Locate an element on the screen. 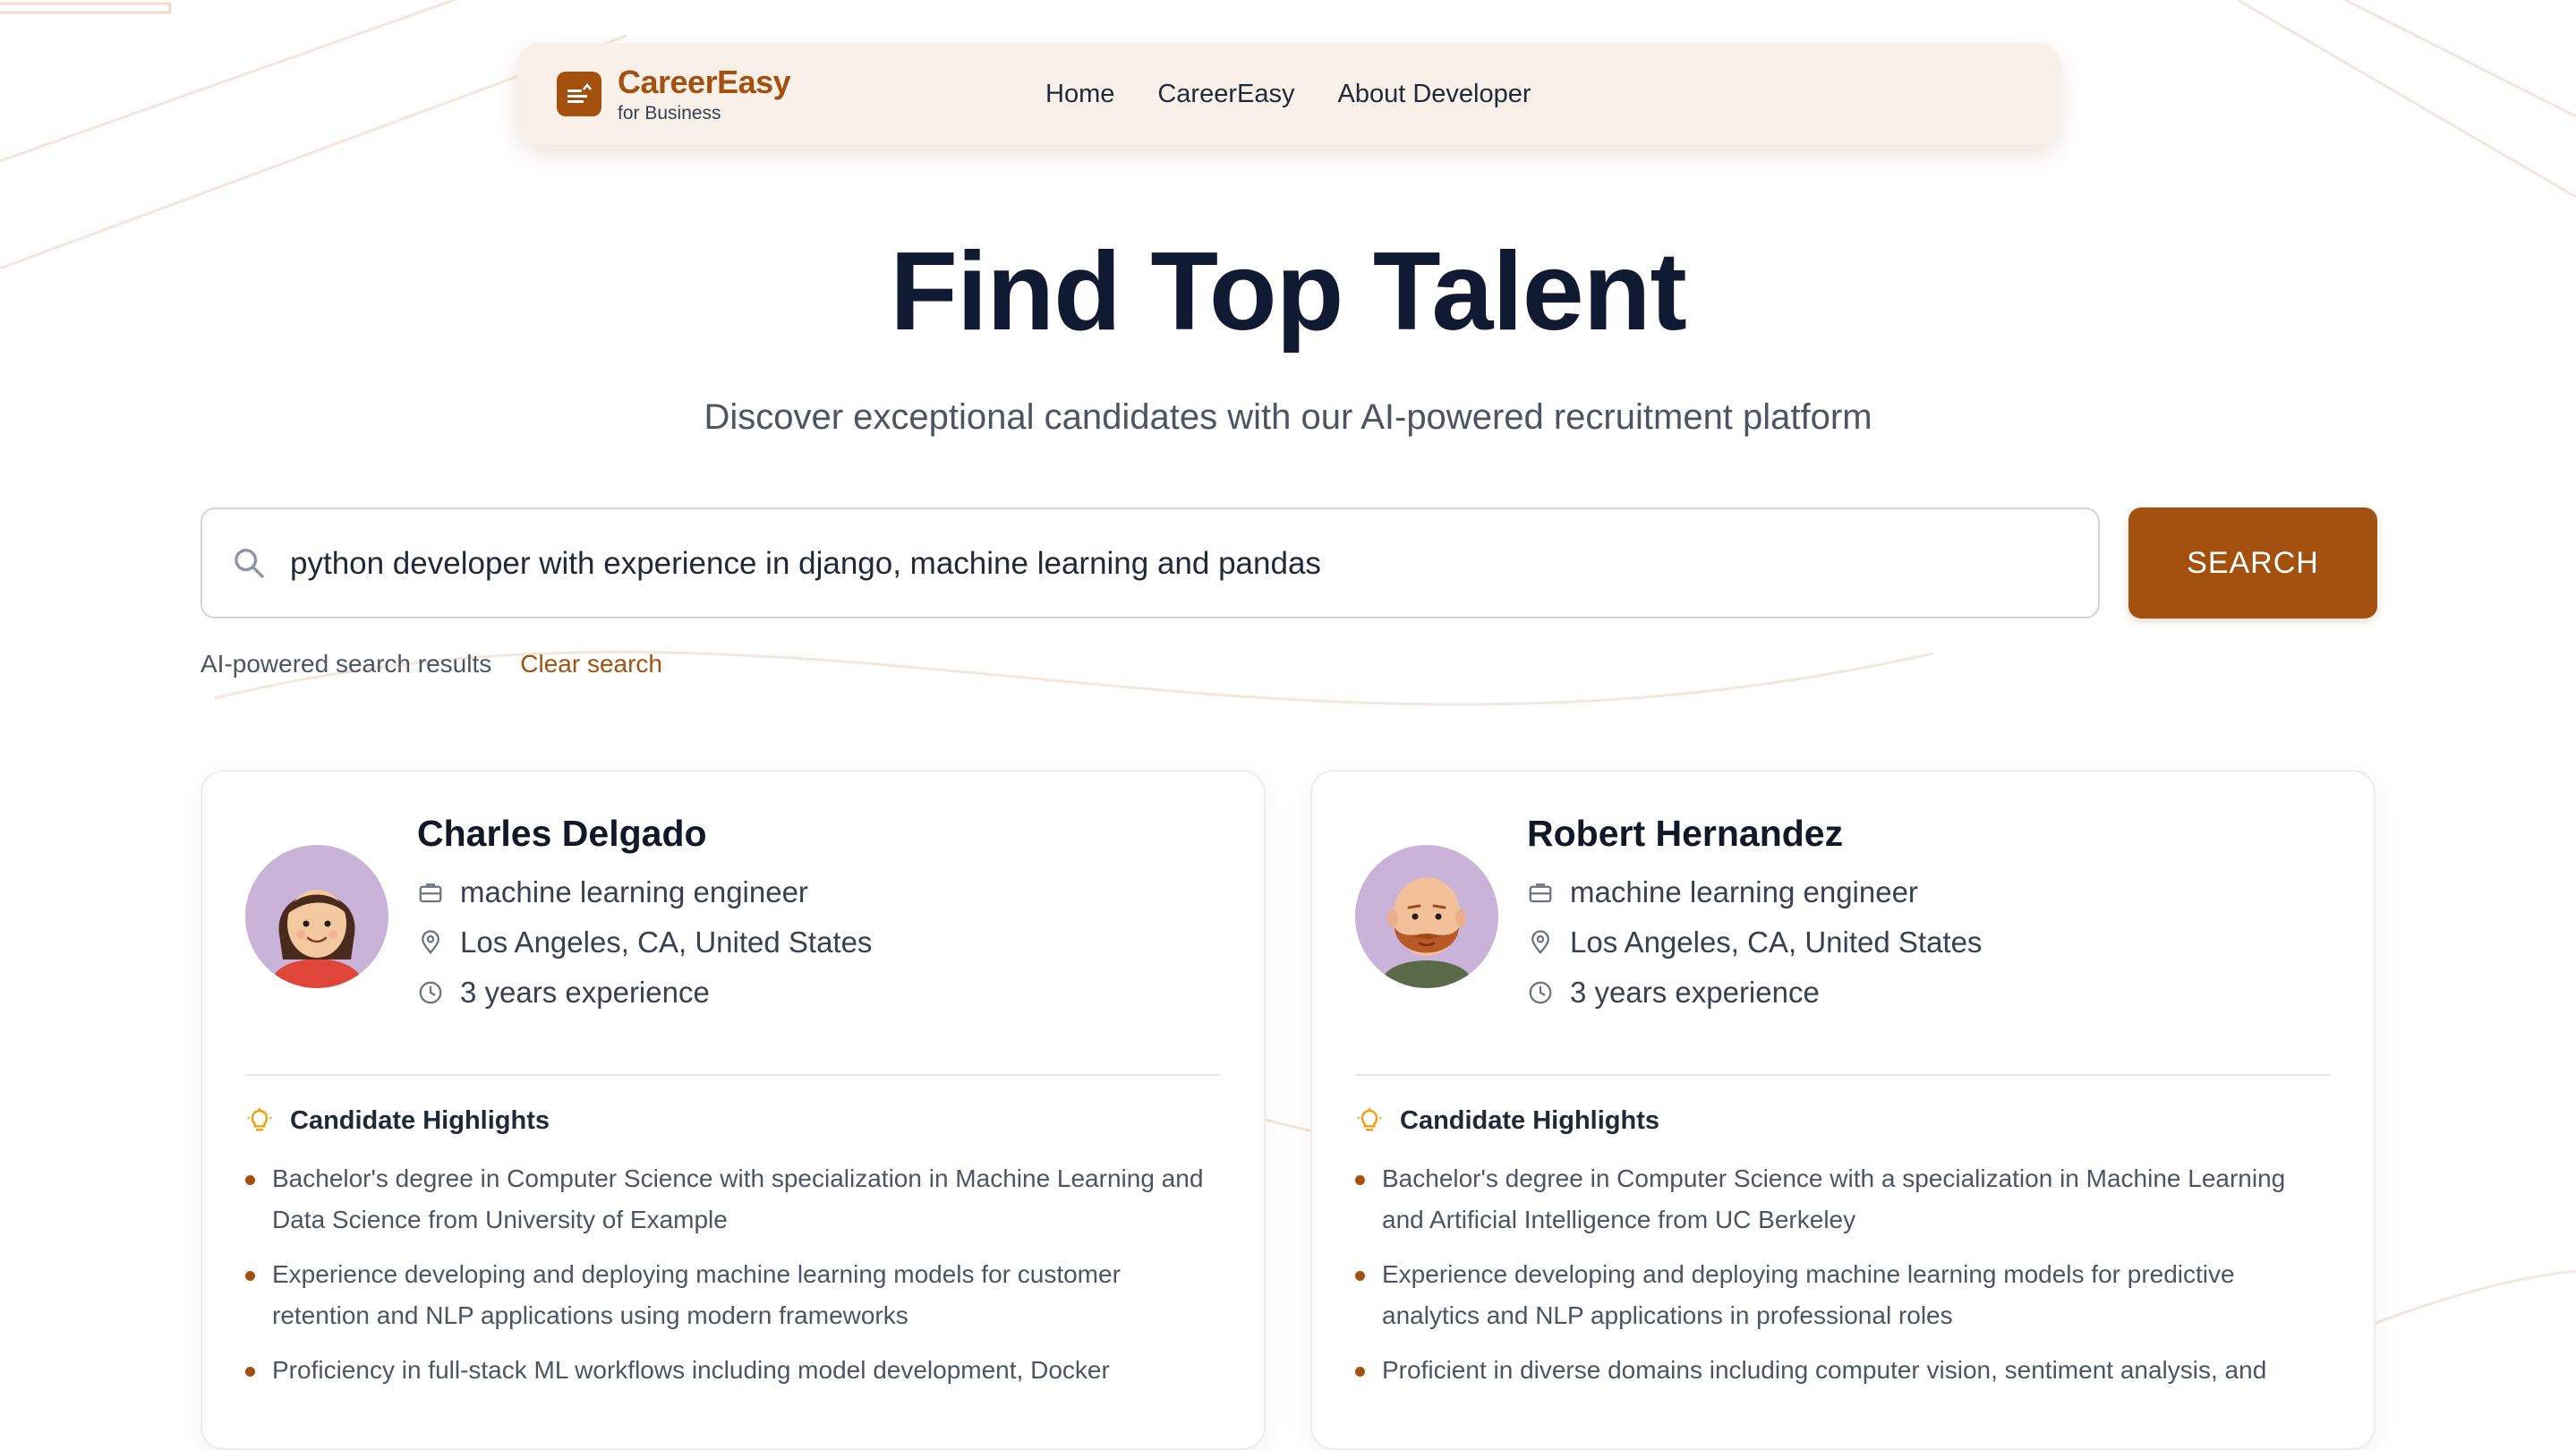 This screenshot has height=1450, width=2576. logo-icon is located at coordinates (579, 94).